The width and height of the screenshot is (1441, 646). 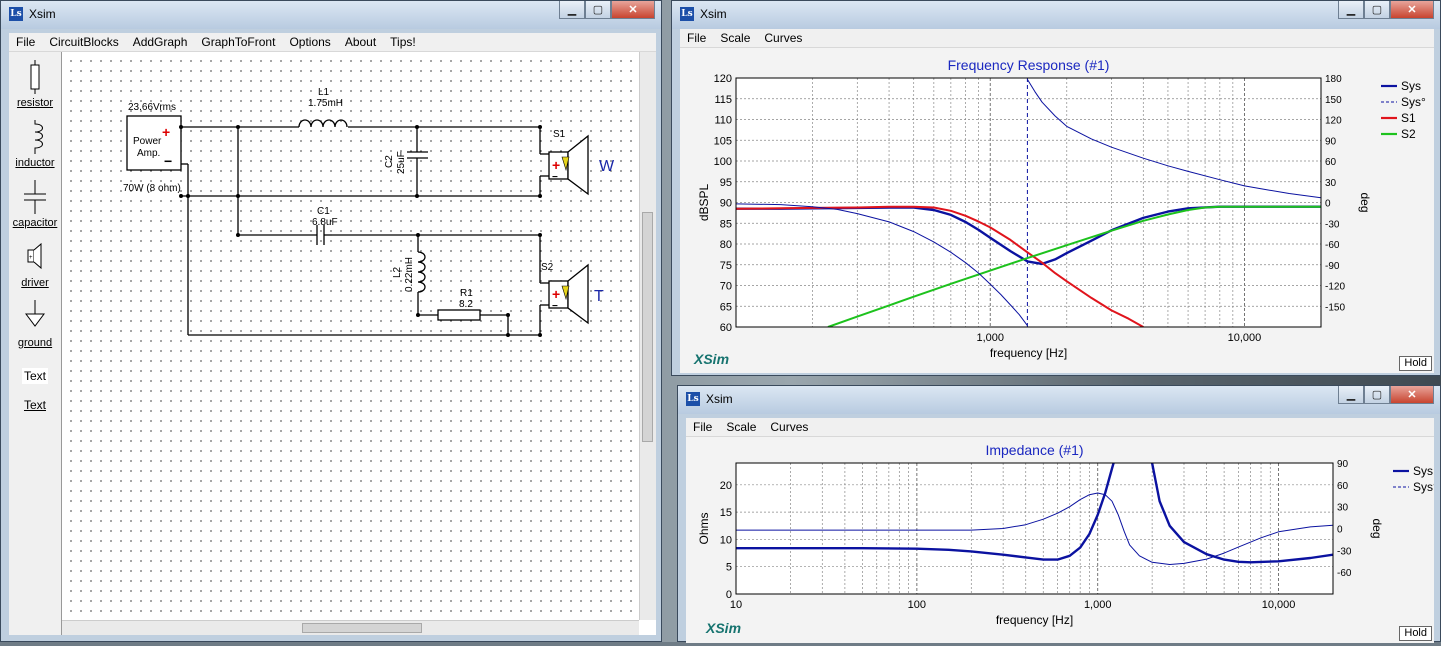 I want to click on amp-plus-sign: +, so click(x=166, y=132).